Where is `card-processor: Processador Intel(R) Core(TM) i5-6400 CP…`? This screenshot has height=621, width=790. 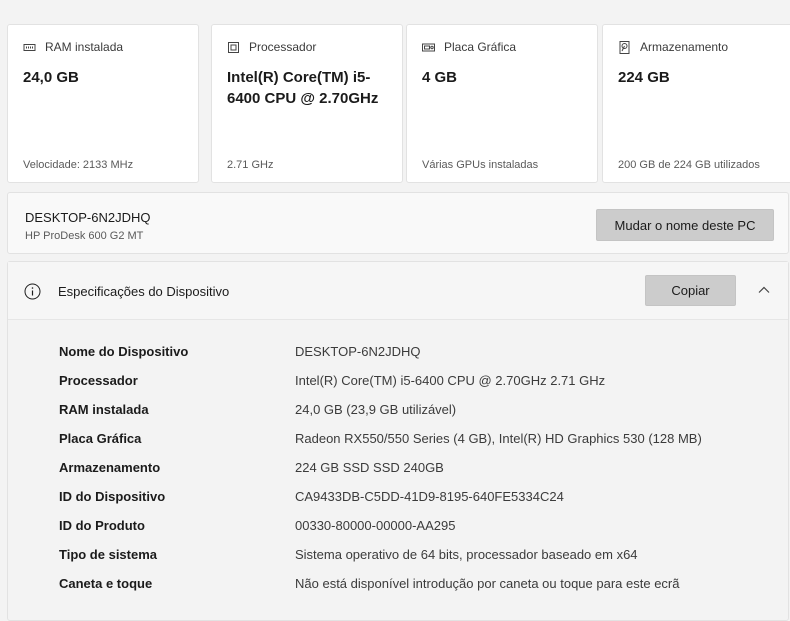 card-processor: Processador Intel(R) Core(TM) i5-6400 CP… is located at coordinates (307, 103).